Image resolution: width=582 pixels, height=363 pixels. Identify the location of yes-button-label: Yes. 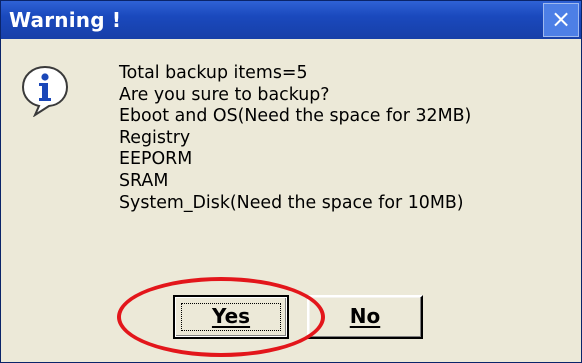
(231, 316).